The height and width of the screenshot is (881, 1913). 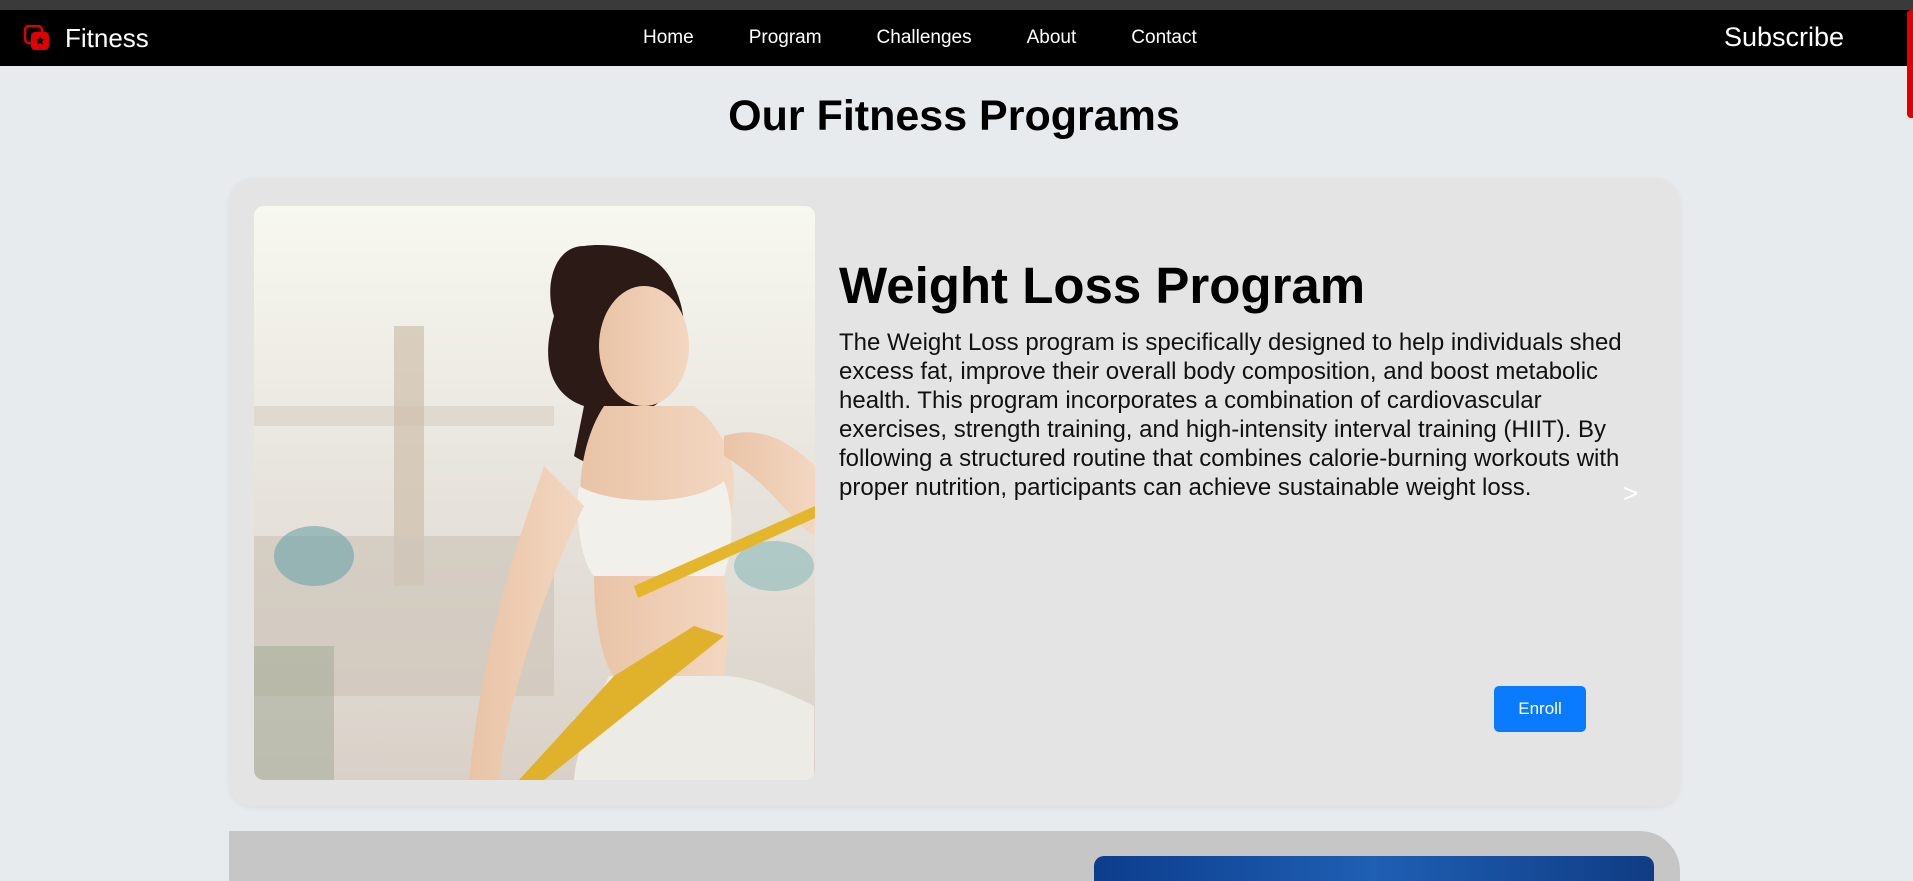 I want to click on nav-link-program: Program, so click(x=785, y=38).